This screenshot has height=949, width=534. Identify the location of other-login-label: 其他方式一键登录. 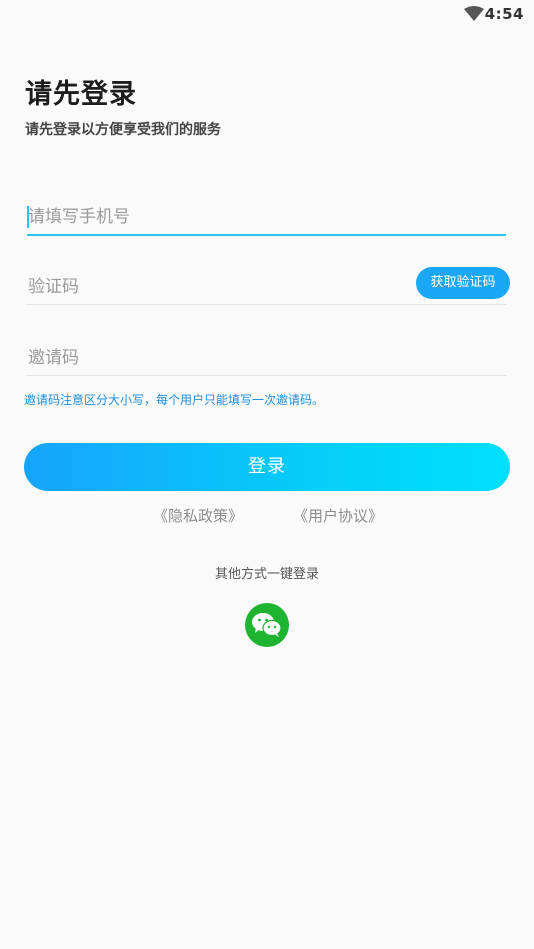
(266, 574).